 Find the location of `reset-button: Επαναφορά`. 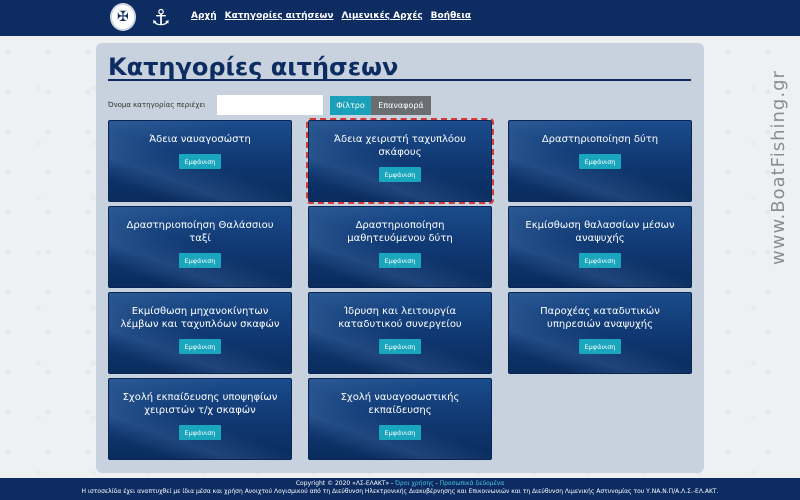

reset-button: Επαναφορά is located at coordinates (401, 105).